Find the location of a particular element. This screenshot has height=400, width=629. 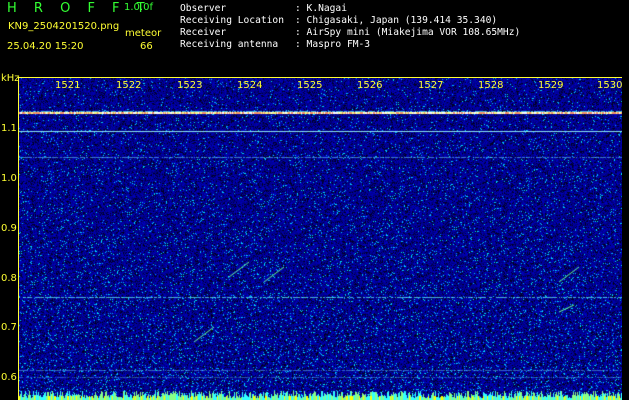

x-tick-label: 1524 is located at coordinates (250, 85).